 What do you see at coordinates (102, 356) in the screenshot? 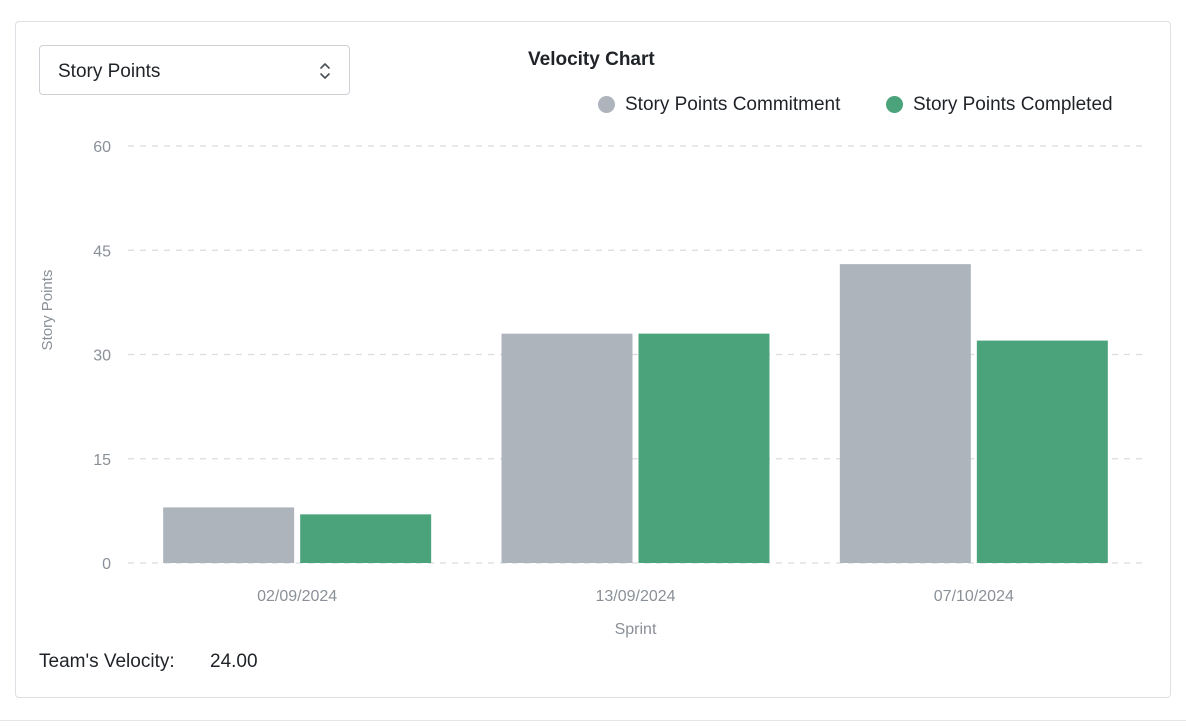
I see `y-tick-label: 30` at bounding box center [102, 356].